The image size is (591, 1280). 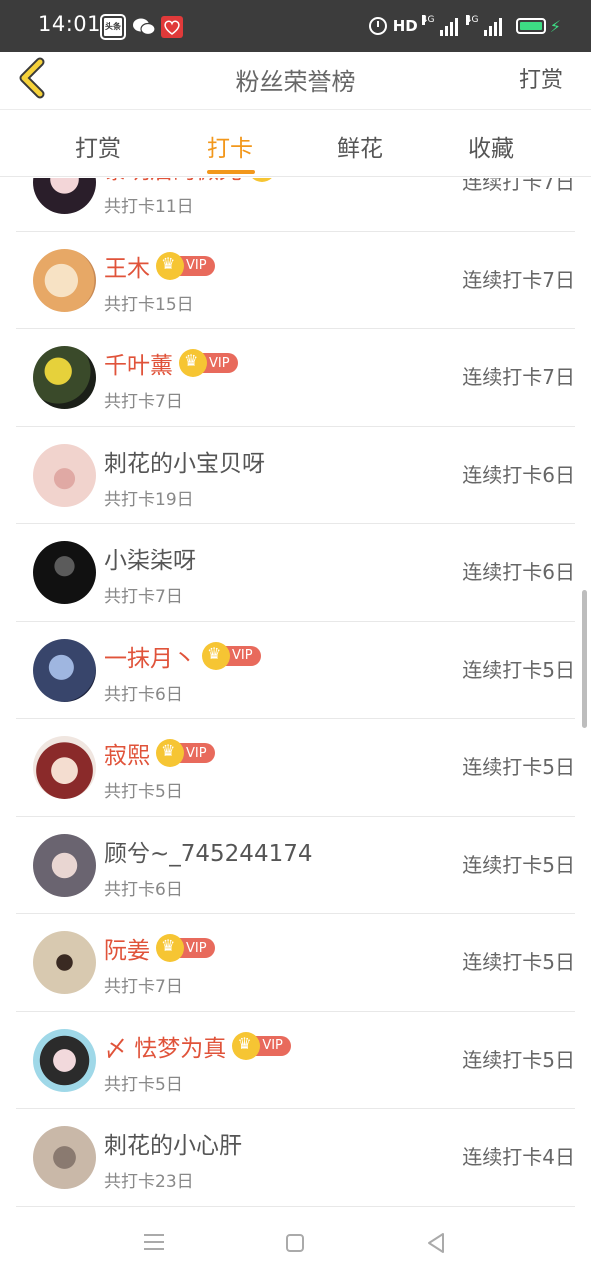 What do you see at coordinates (530, 26) in the screenshot?
I see `battery-icon` at bounding box center [530, 26].